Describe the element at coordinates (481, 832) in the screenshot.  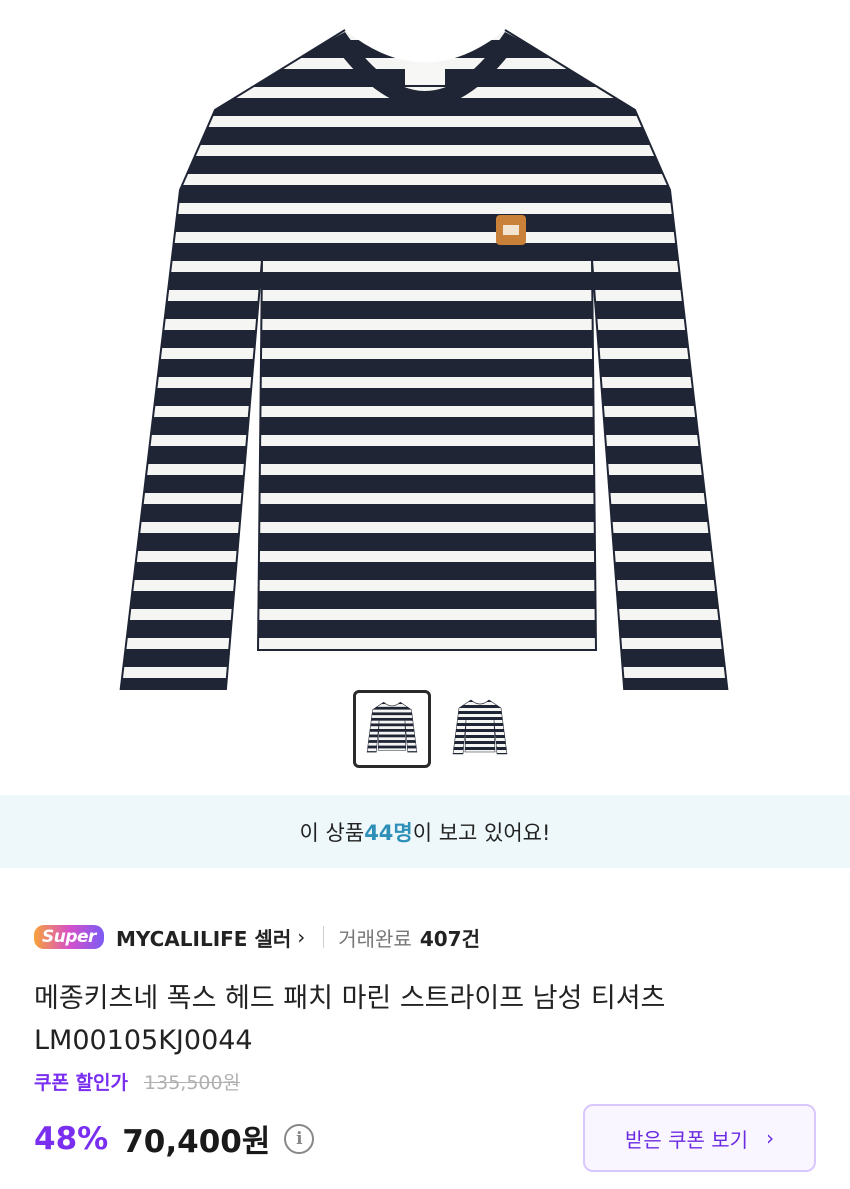
I see `viewers-suffix: 이 보고 있어요!` at that location.